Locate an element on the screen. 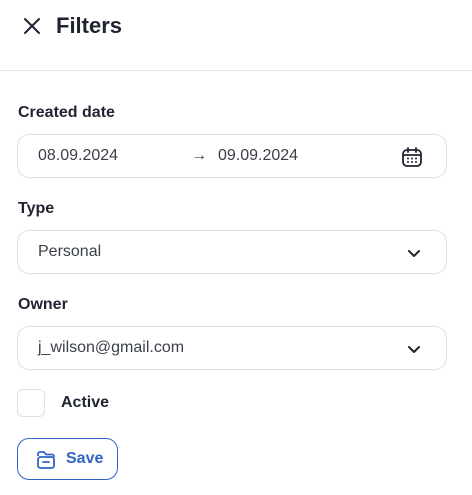 The width and height of the screenshot is (472, 495). type-label: Type is located at coordinates (36, 208).